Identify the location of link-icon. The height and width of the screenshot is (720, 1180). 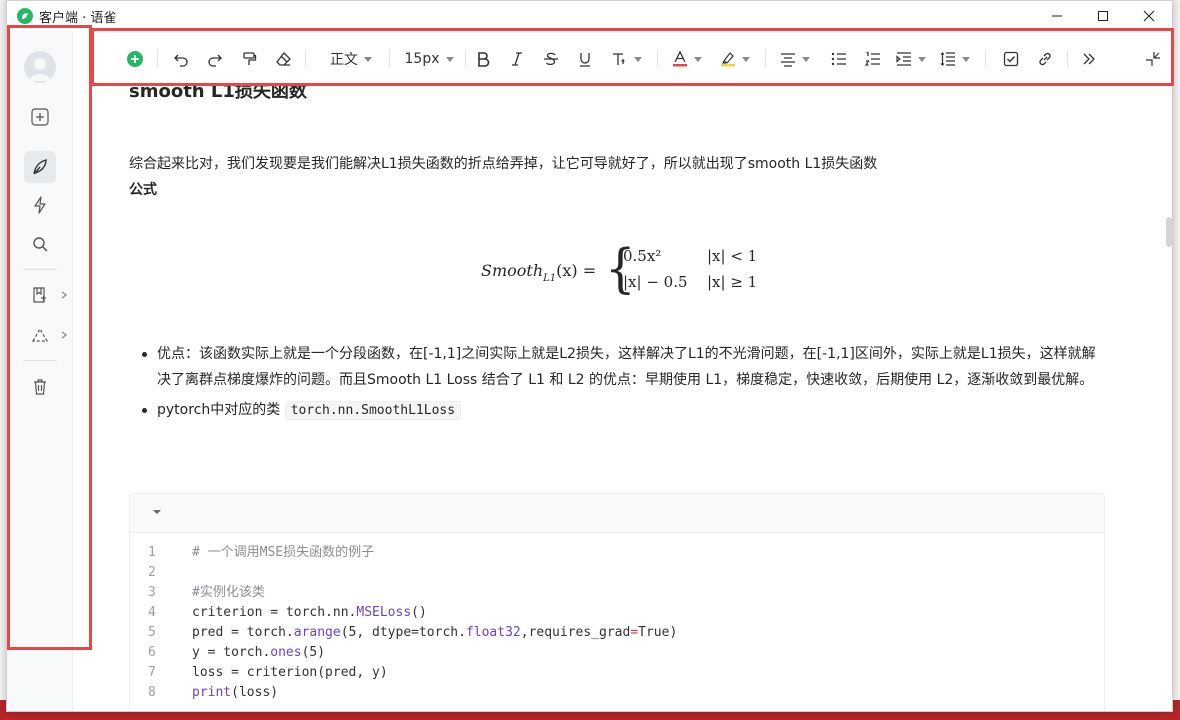
(1045, 59).